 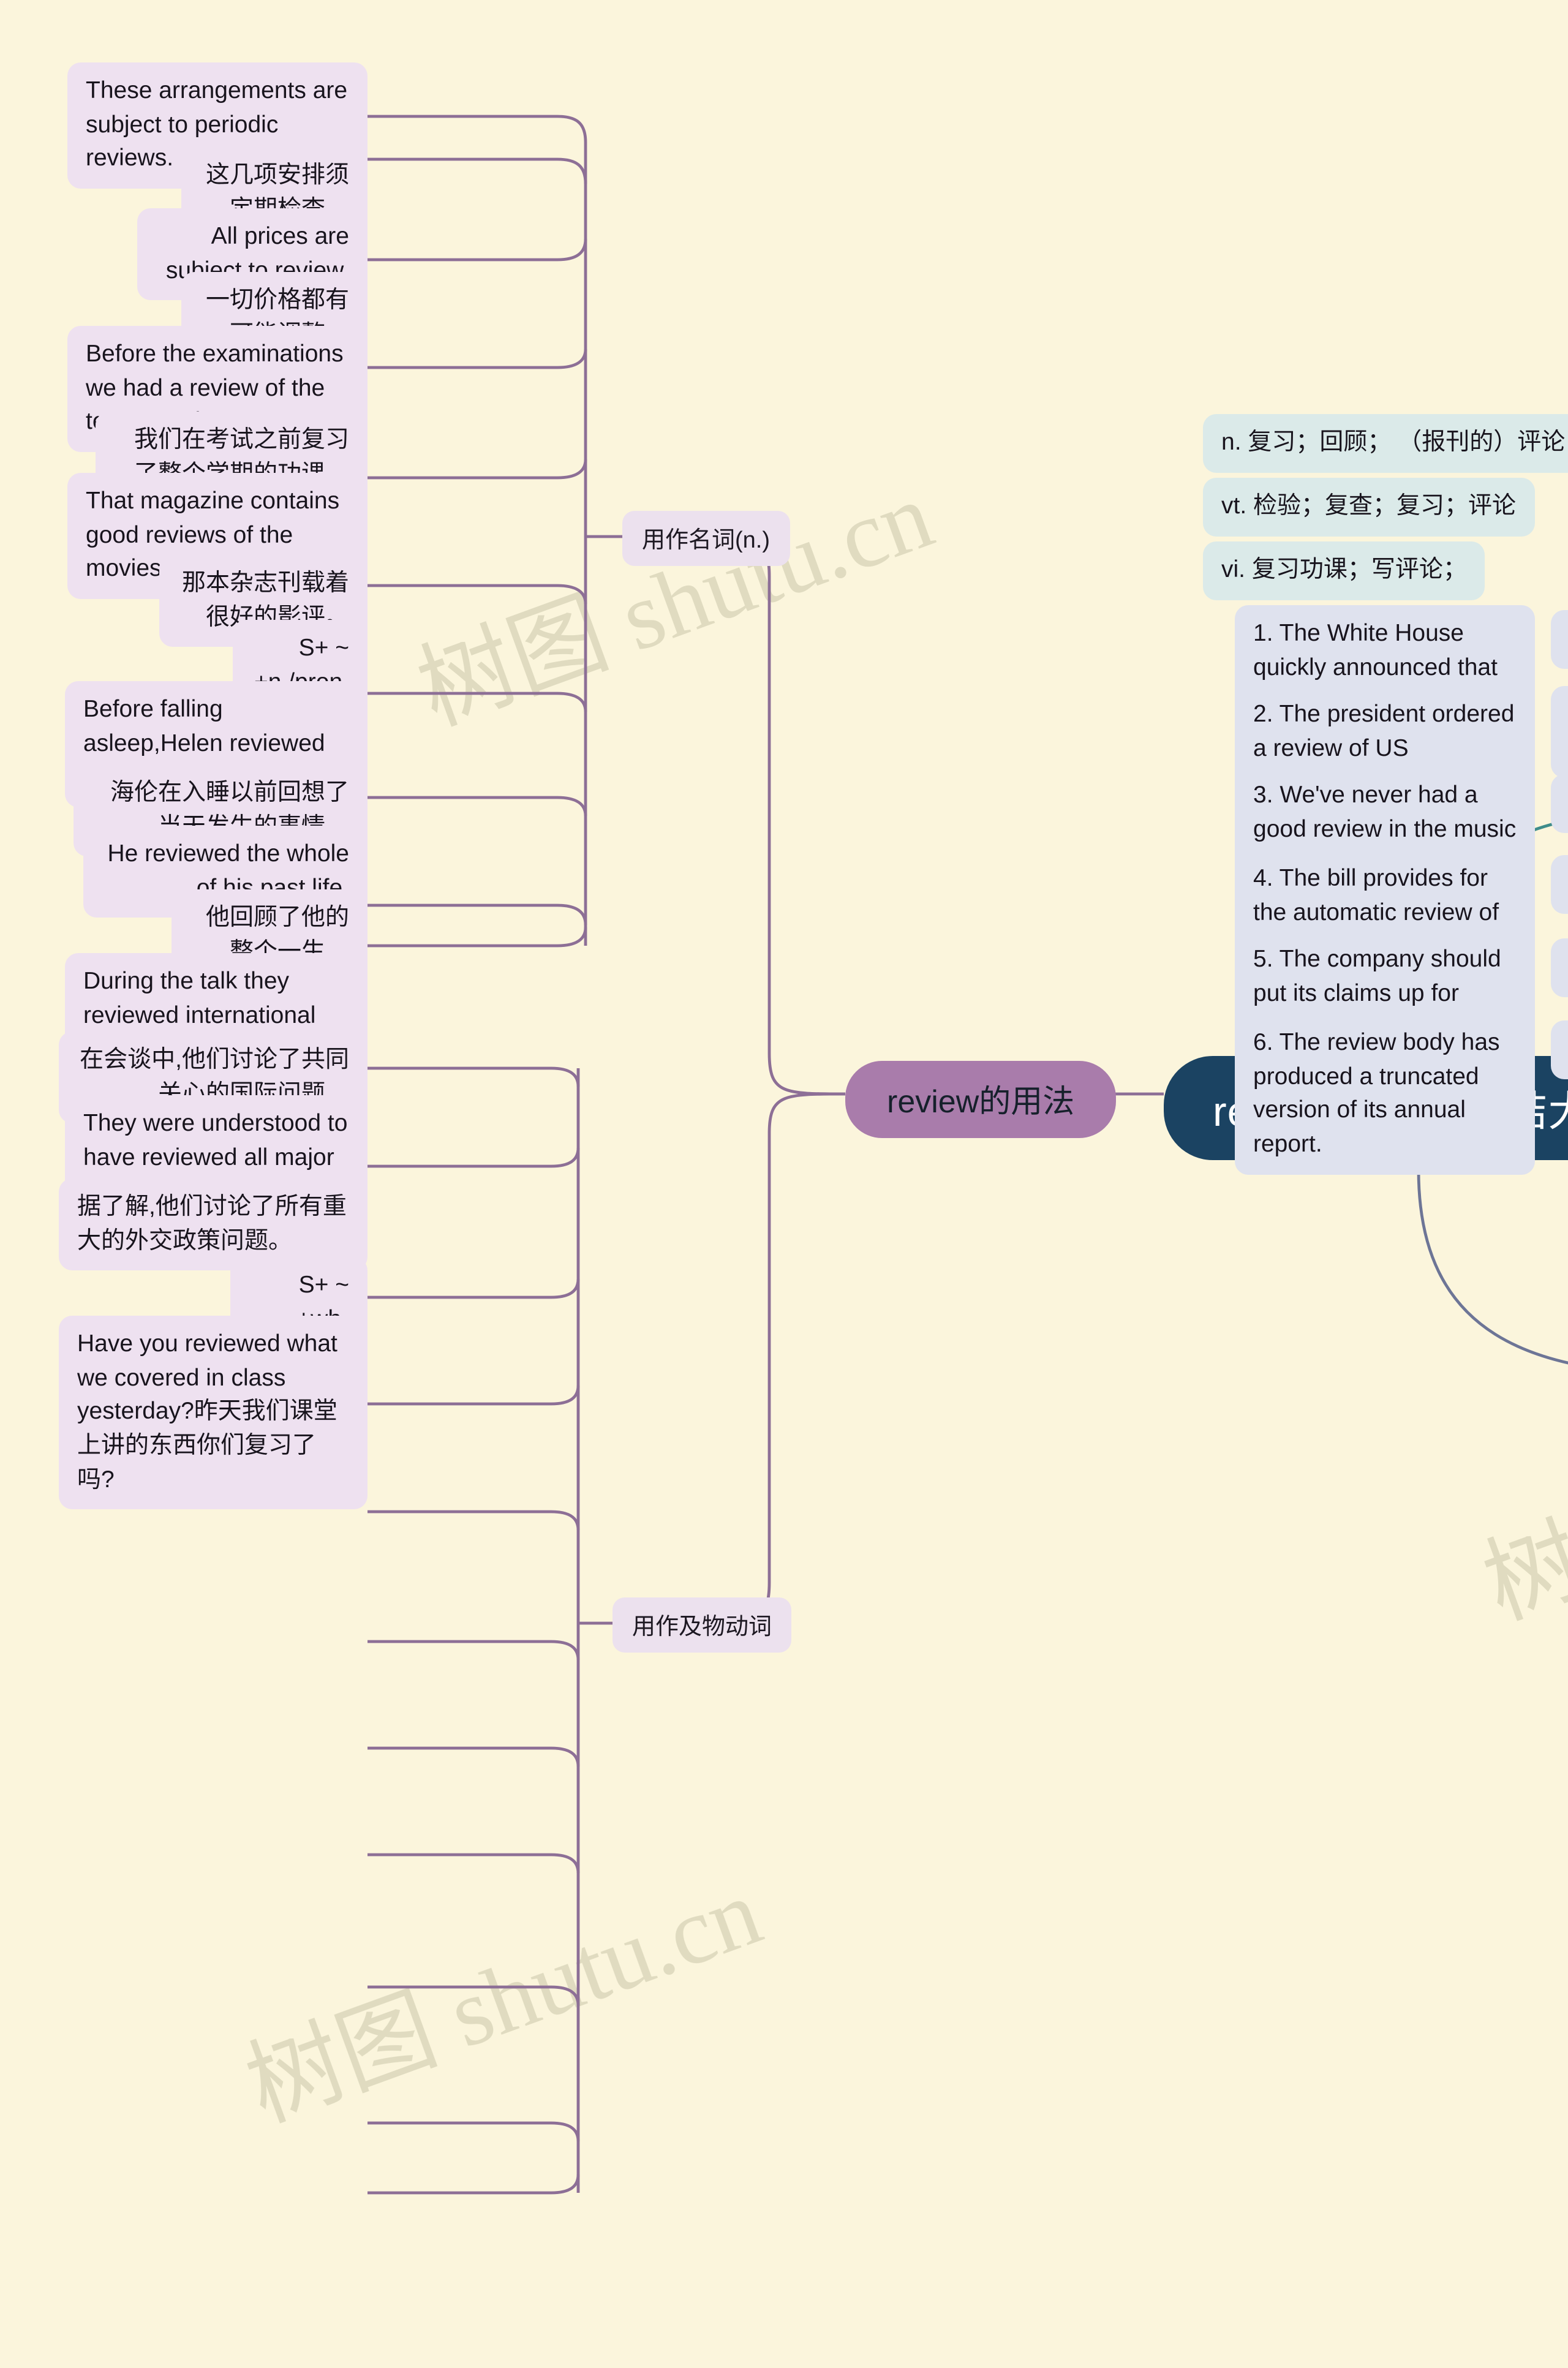 What do you see at coordinates (1559, 732) in the screenshot?
I see `example-zh-2: 总统下令对美国向约旦提供的经济援助进行审查。` at bounding box center [1559, 732].